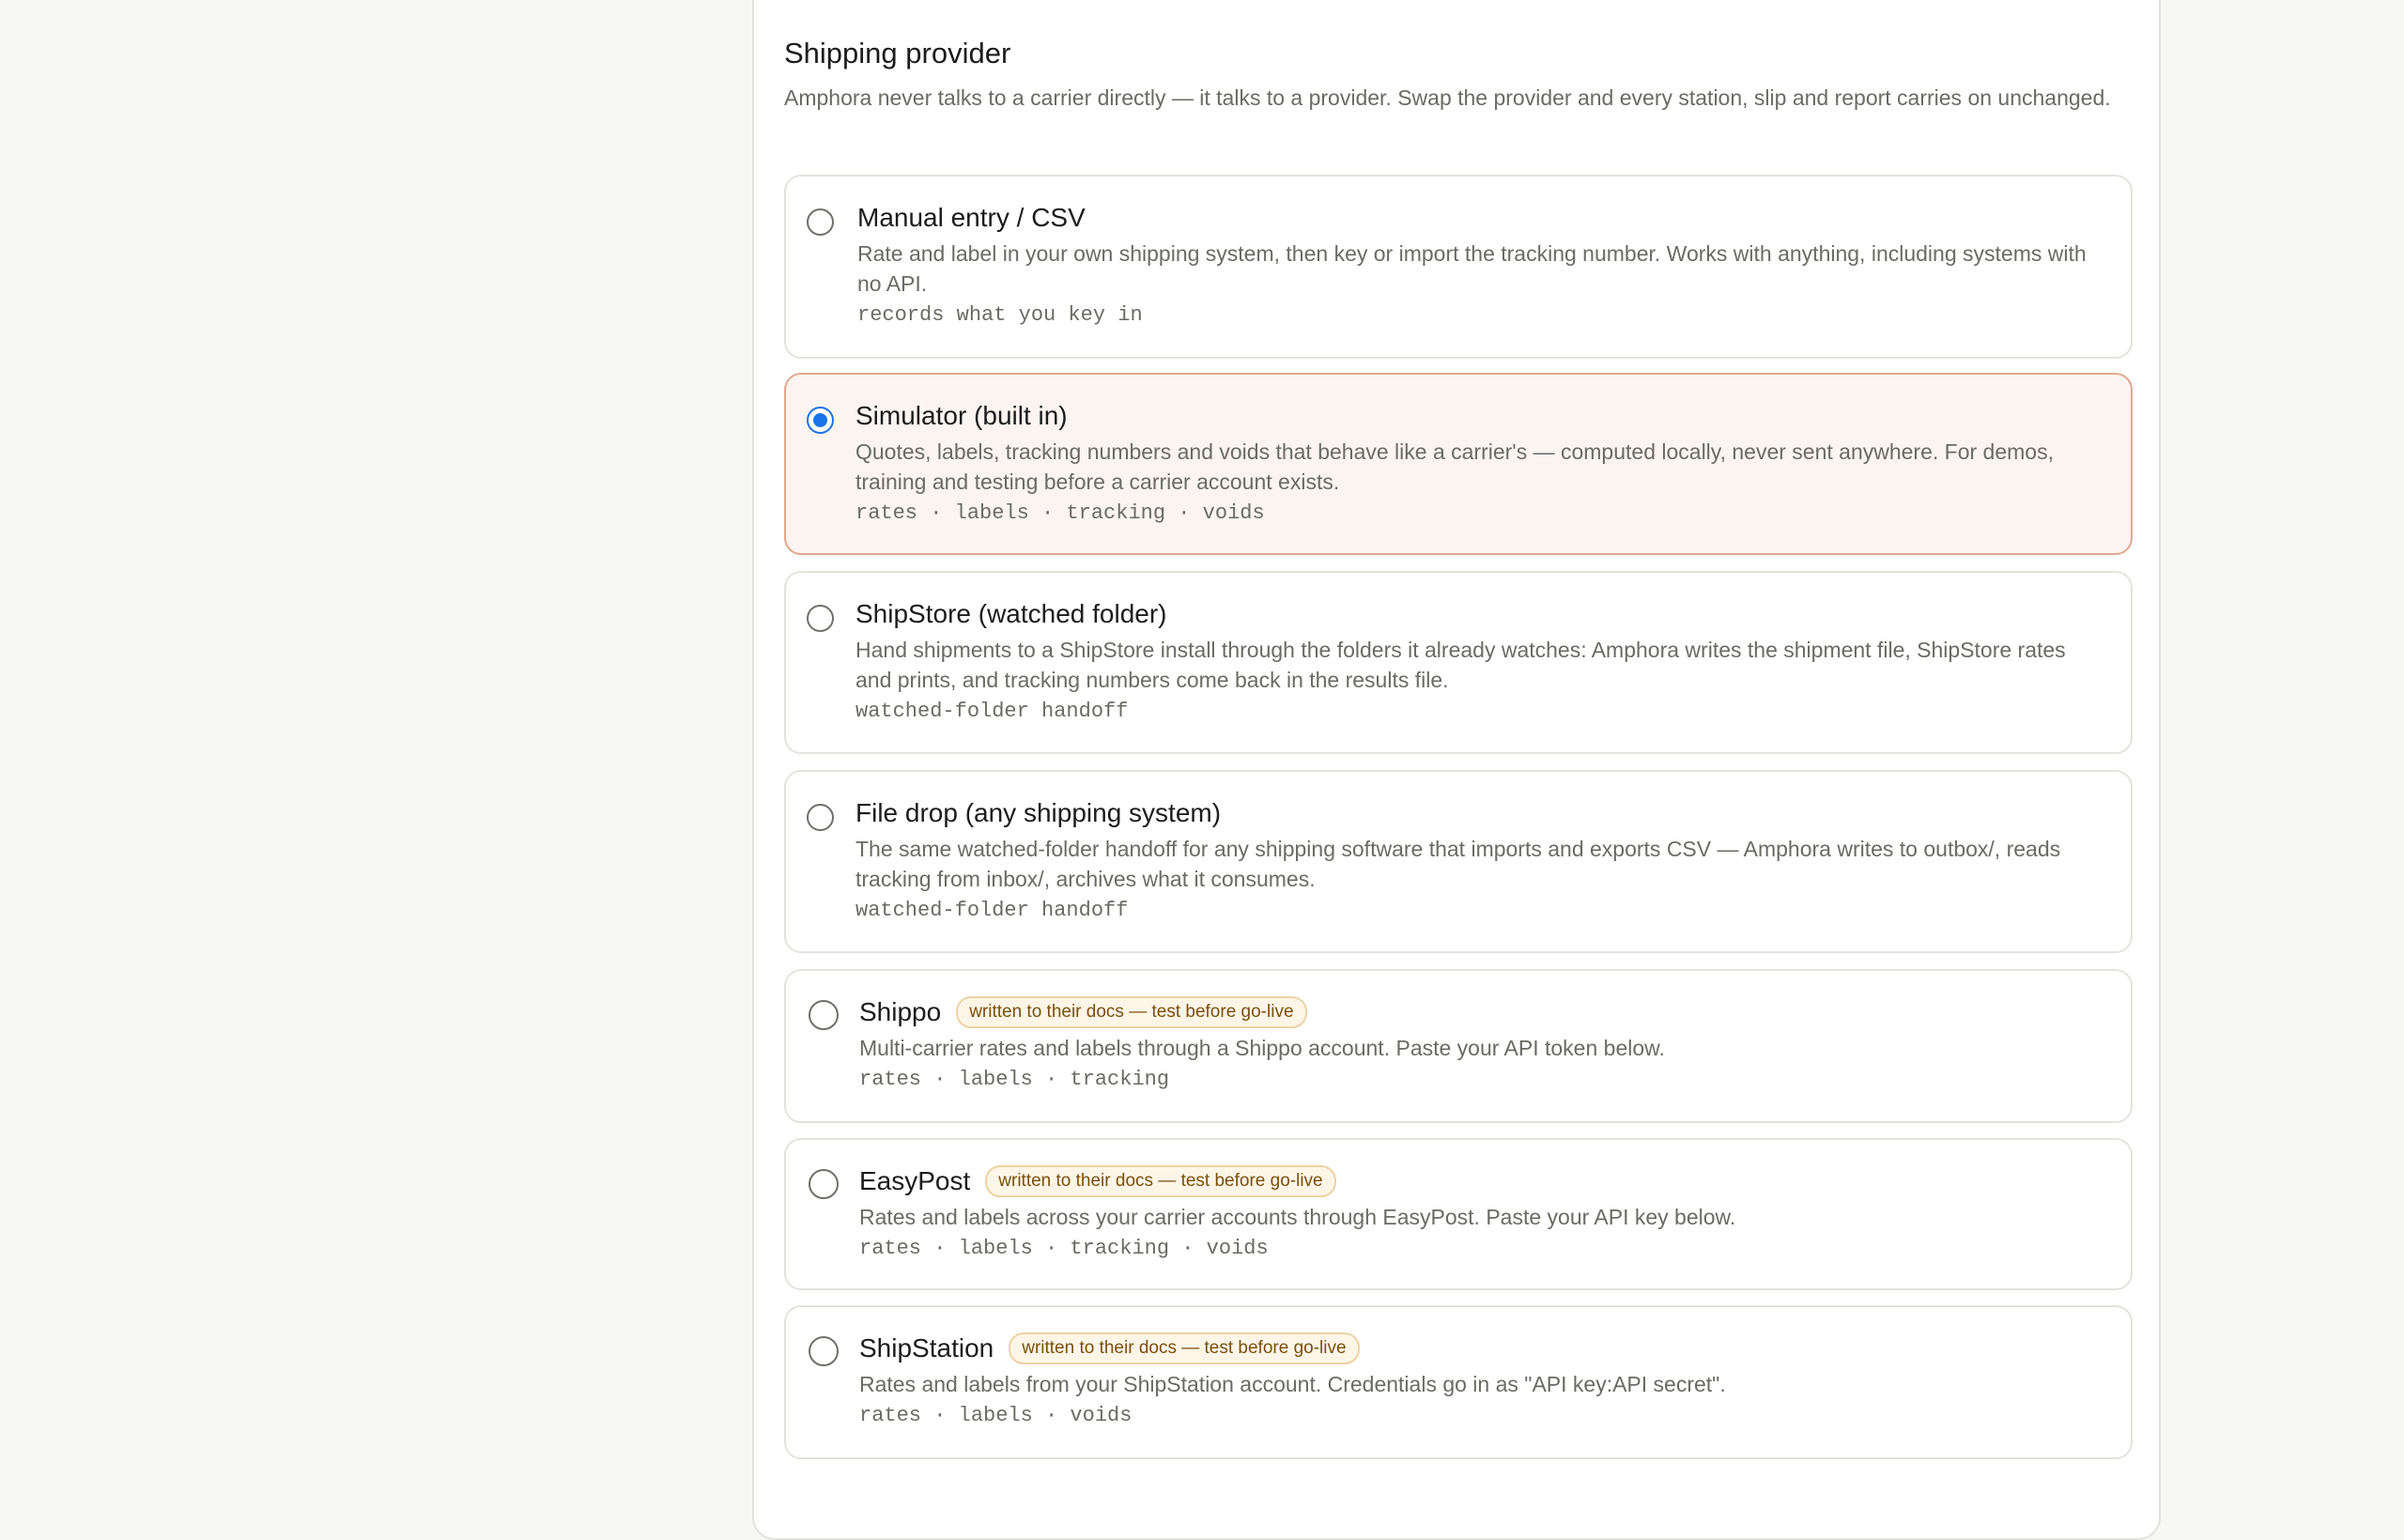 This screenshot has width=2404, height=1540. What do you see at coordinates (824, 1351) in the screenshot?
I see `radio-shipstation` at bounding box center [824, 1351].